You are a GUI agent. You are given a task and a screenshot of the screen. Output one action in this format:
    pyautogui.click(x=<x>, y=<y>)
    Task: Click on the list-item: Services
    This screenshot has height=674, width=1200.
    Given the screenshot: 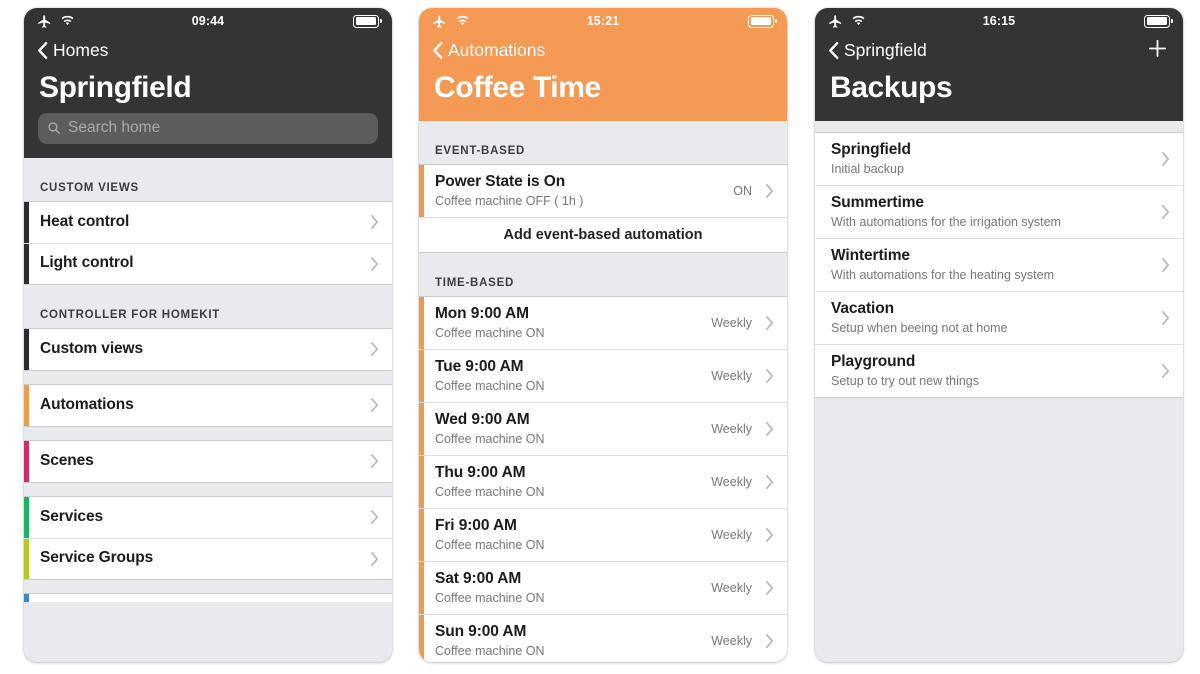 What is the action you would take?
    pyautogui.click(x=208, y=517)
    